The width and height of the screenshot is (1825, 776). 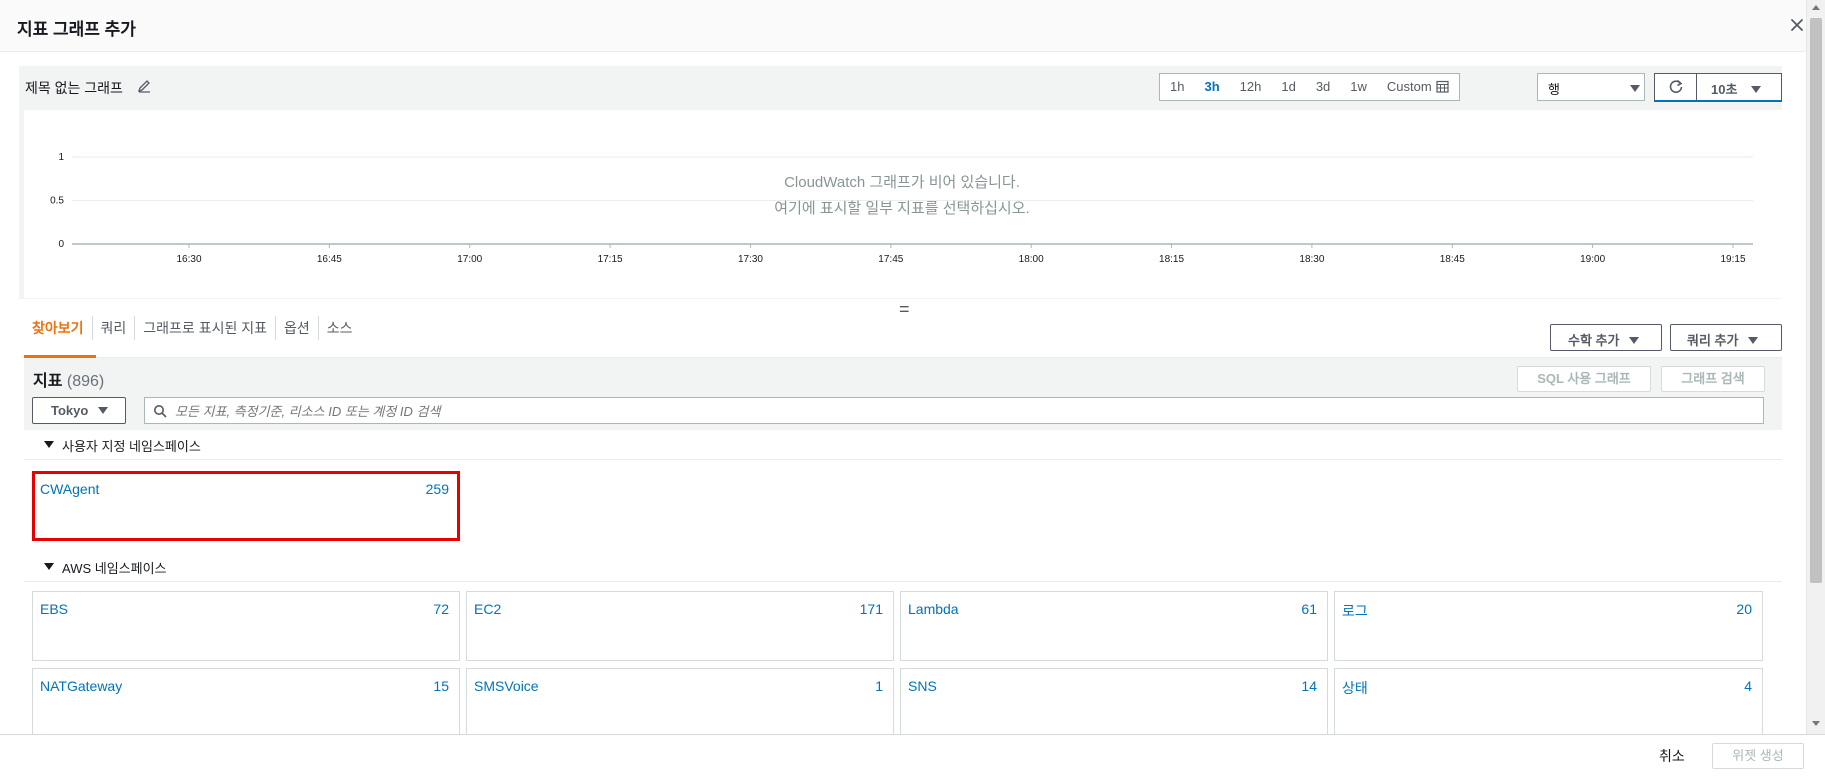 I want to click on graph-title: 제목 없는 그래프, so click(x=74, y=88).